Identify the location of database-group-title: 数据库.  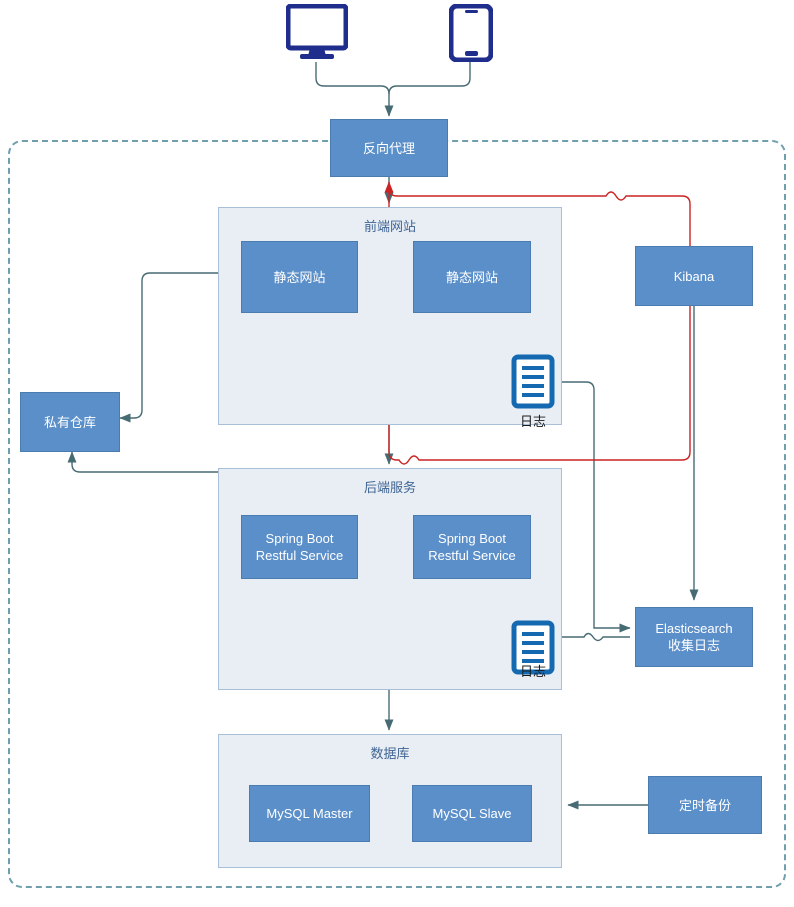
(390, 753).